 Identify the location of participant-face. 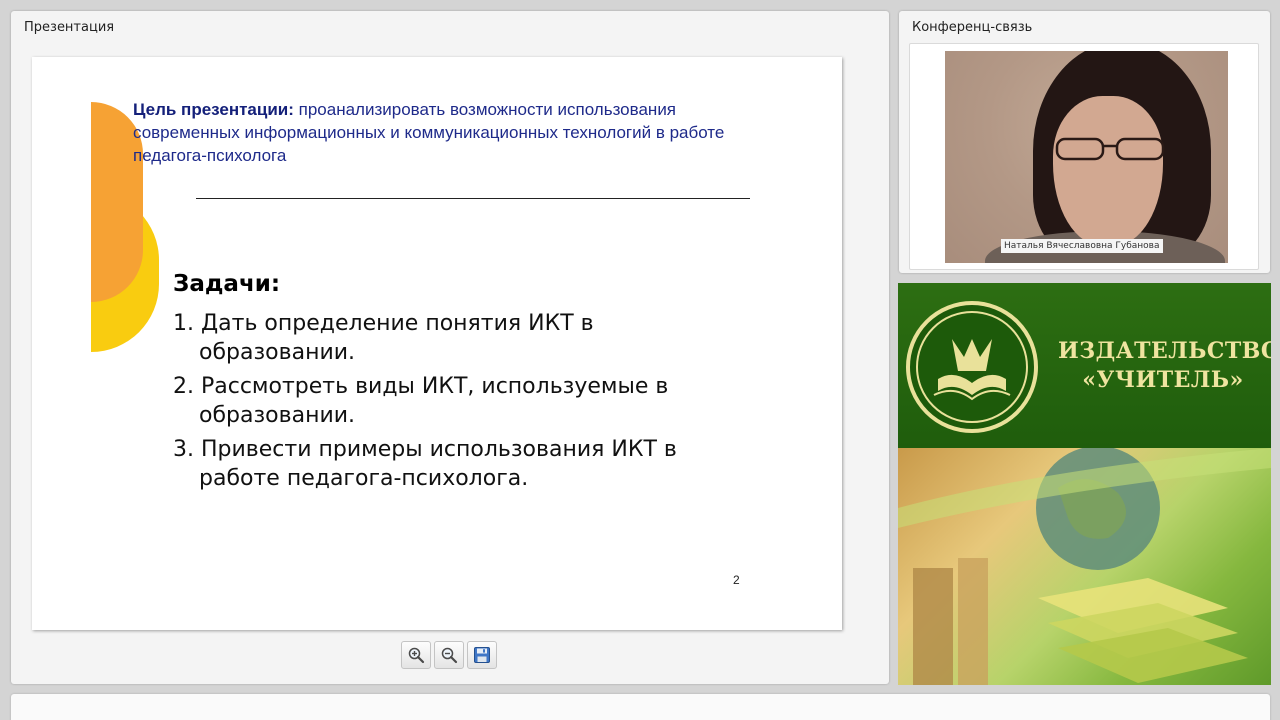
(1108, 171).